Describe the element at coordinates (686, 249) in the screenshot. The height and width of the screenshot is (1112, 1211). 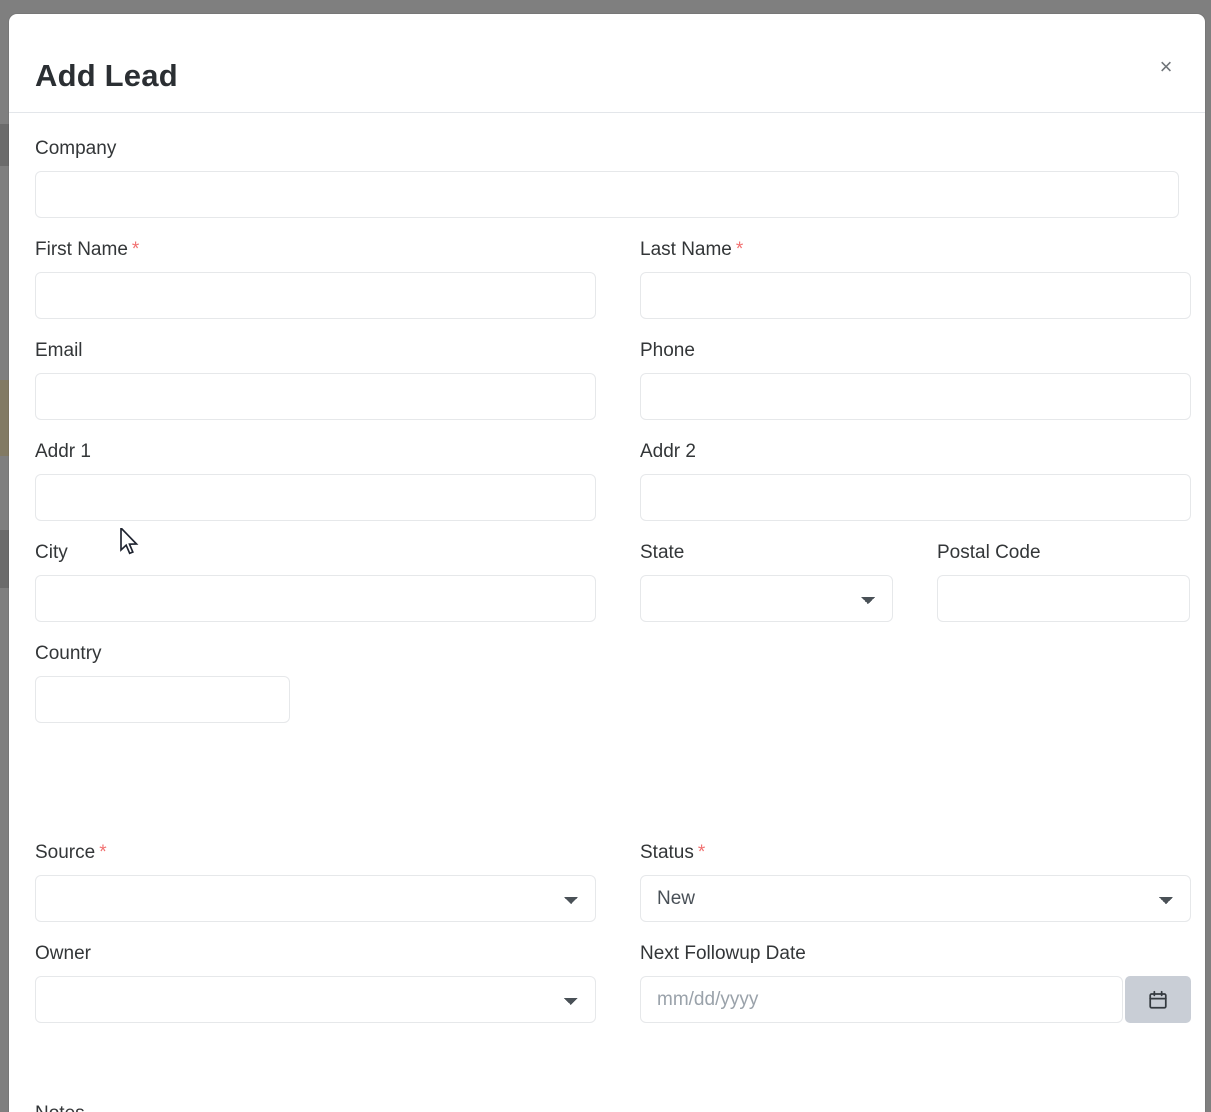
I see `last-name-label-text: Last Name` at that location.